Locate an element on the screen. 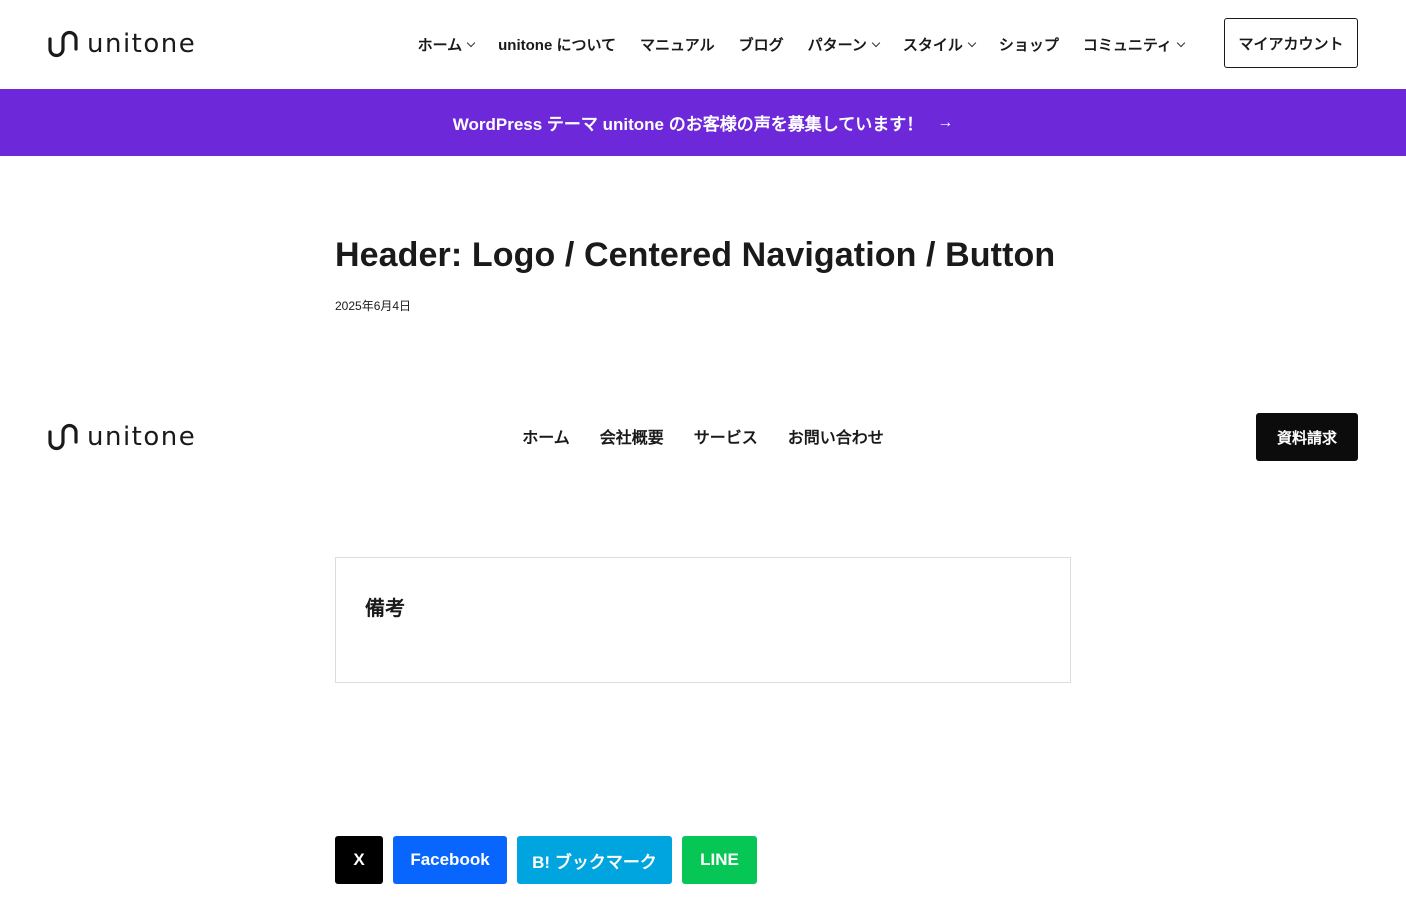 The height and width of the screenshot is (919, 1406). announcement-text: WordPress テーマ unitone のお客様の声を募集しています！ is located at coordinates (688, 124).